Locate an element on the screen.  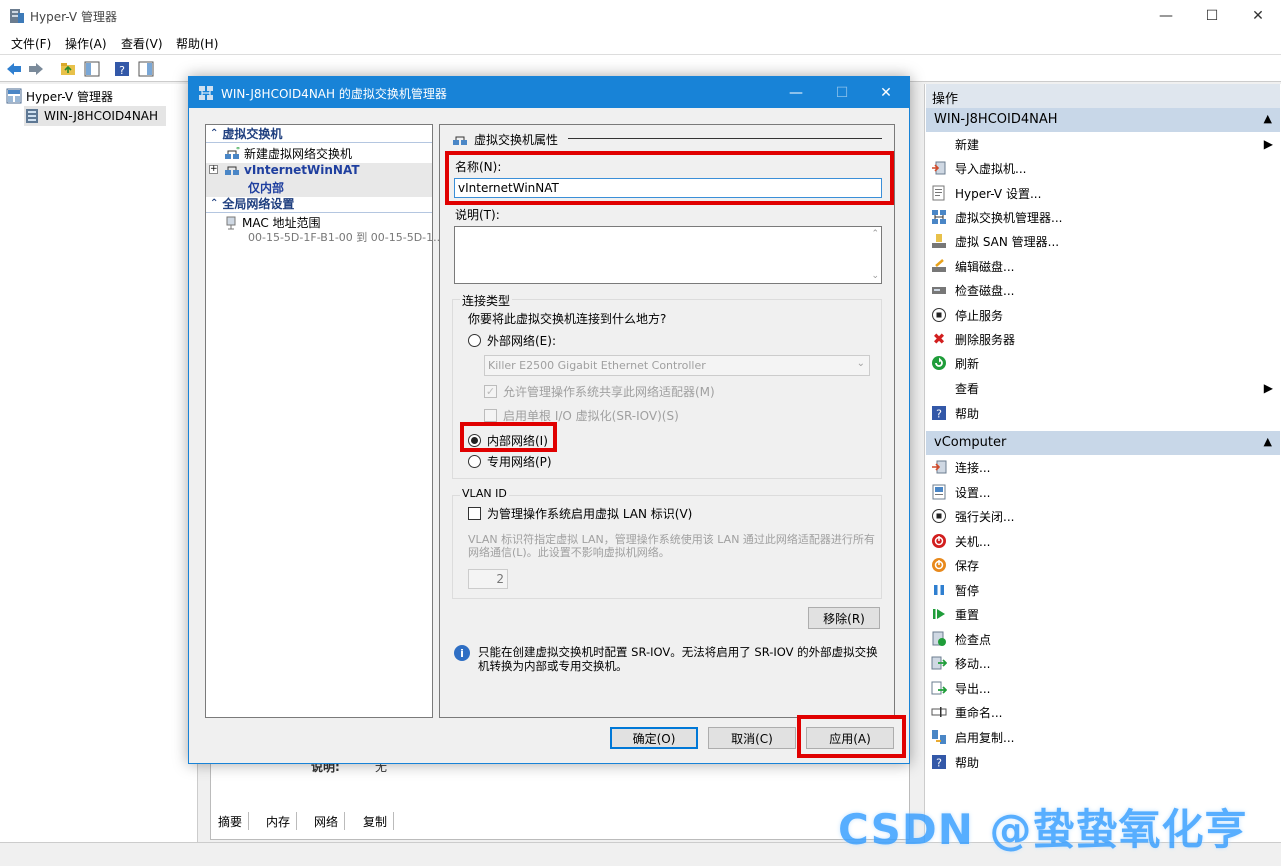
tab-summary: 摘要 is located at coordinates (231, 821).